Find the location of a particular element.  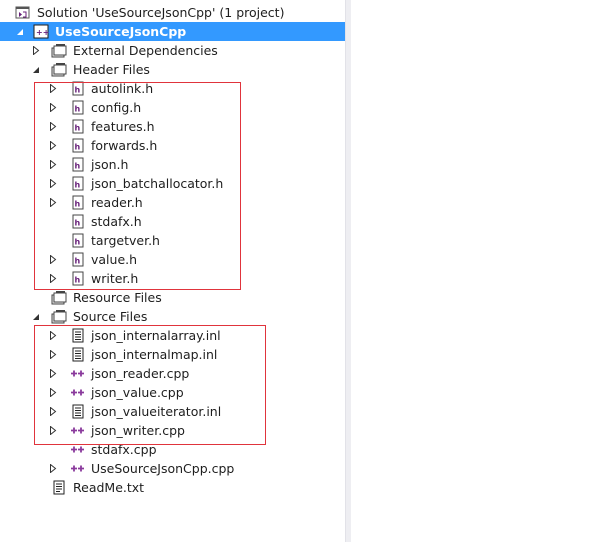

tree-row-header-file: h json.h is located at coordinates (172, 164).